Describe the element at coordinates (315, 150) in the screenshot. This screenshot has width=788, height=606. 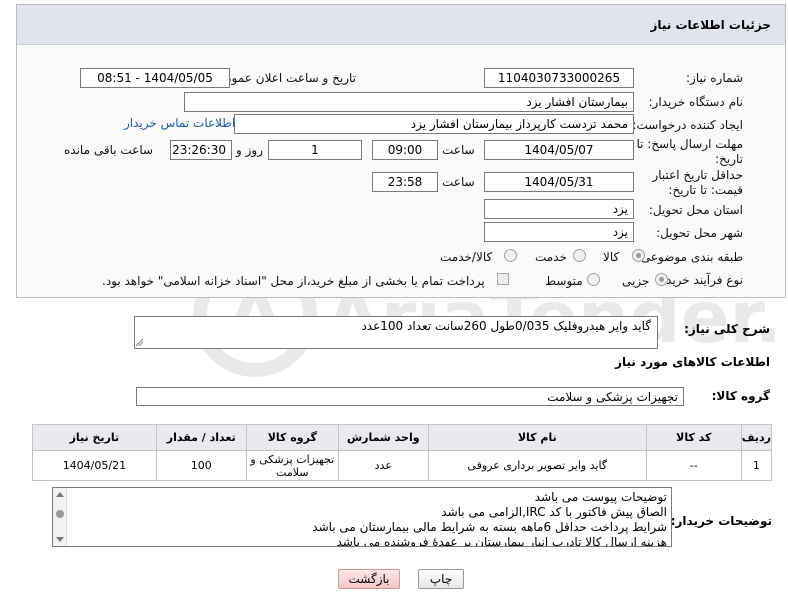
I see `days-field: 1` at that location.